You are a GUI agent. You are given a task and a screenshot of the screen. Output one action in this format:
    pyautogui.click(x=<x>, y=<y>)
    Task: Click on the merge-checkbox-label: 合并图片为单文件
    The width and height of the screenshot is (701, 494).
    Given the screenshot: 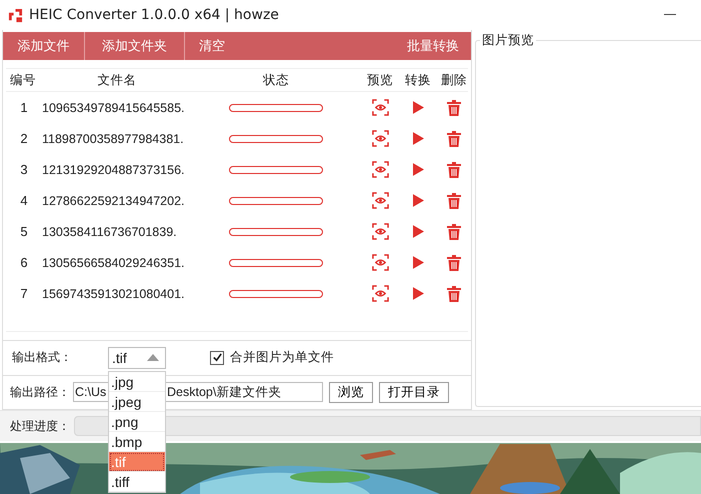 What is the action you would take?
    pyautogui.click(x=282, y=357)
    